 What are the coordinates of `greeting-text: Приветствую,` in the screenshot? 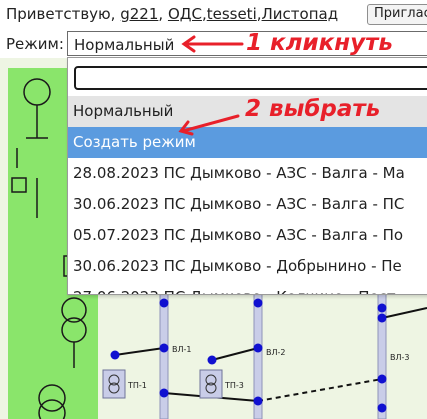 It's located at (61, 14).